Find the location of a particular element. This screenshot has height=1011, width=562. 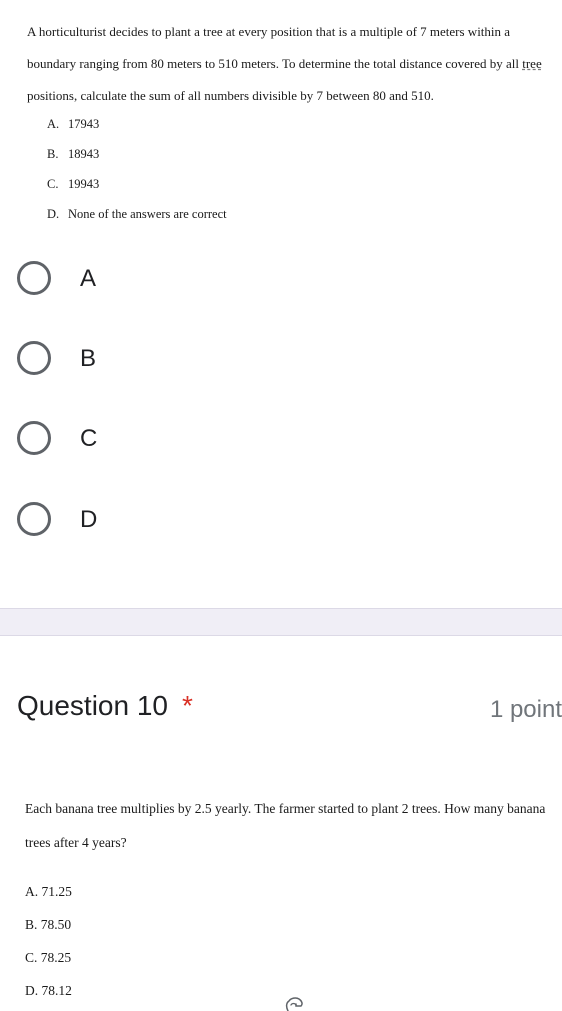

question-9-option-a: A. 17943 is located at coordinates (137, 127).